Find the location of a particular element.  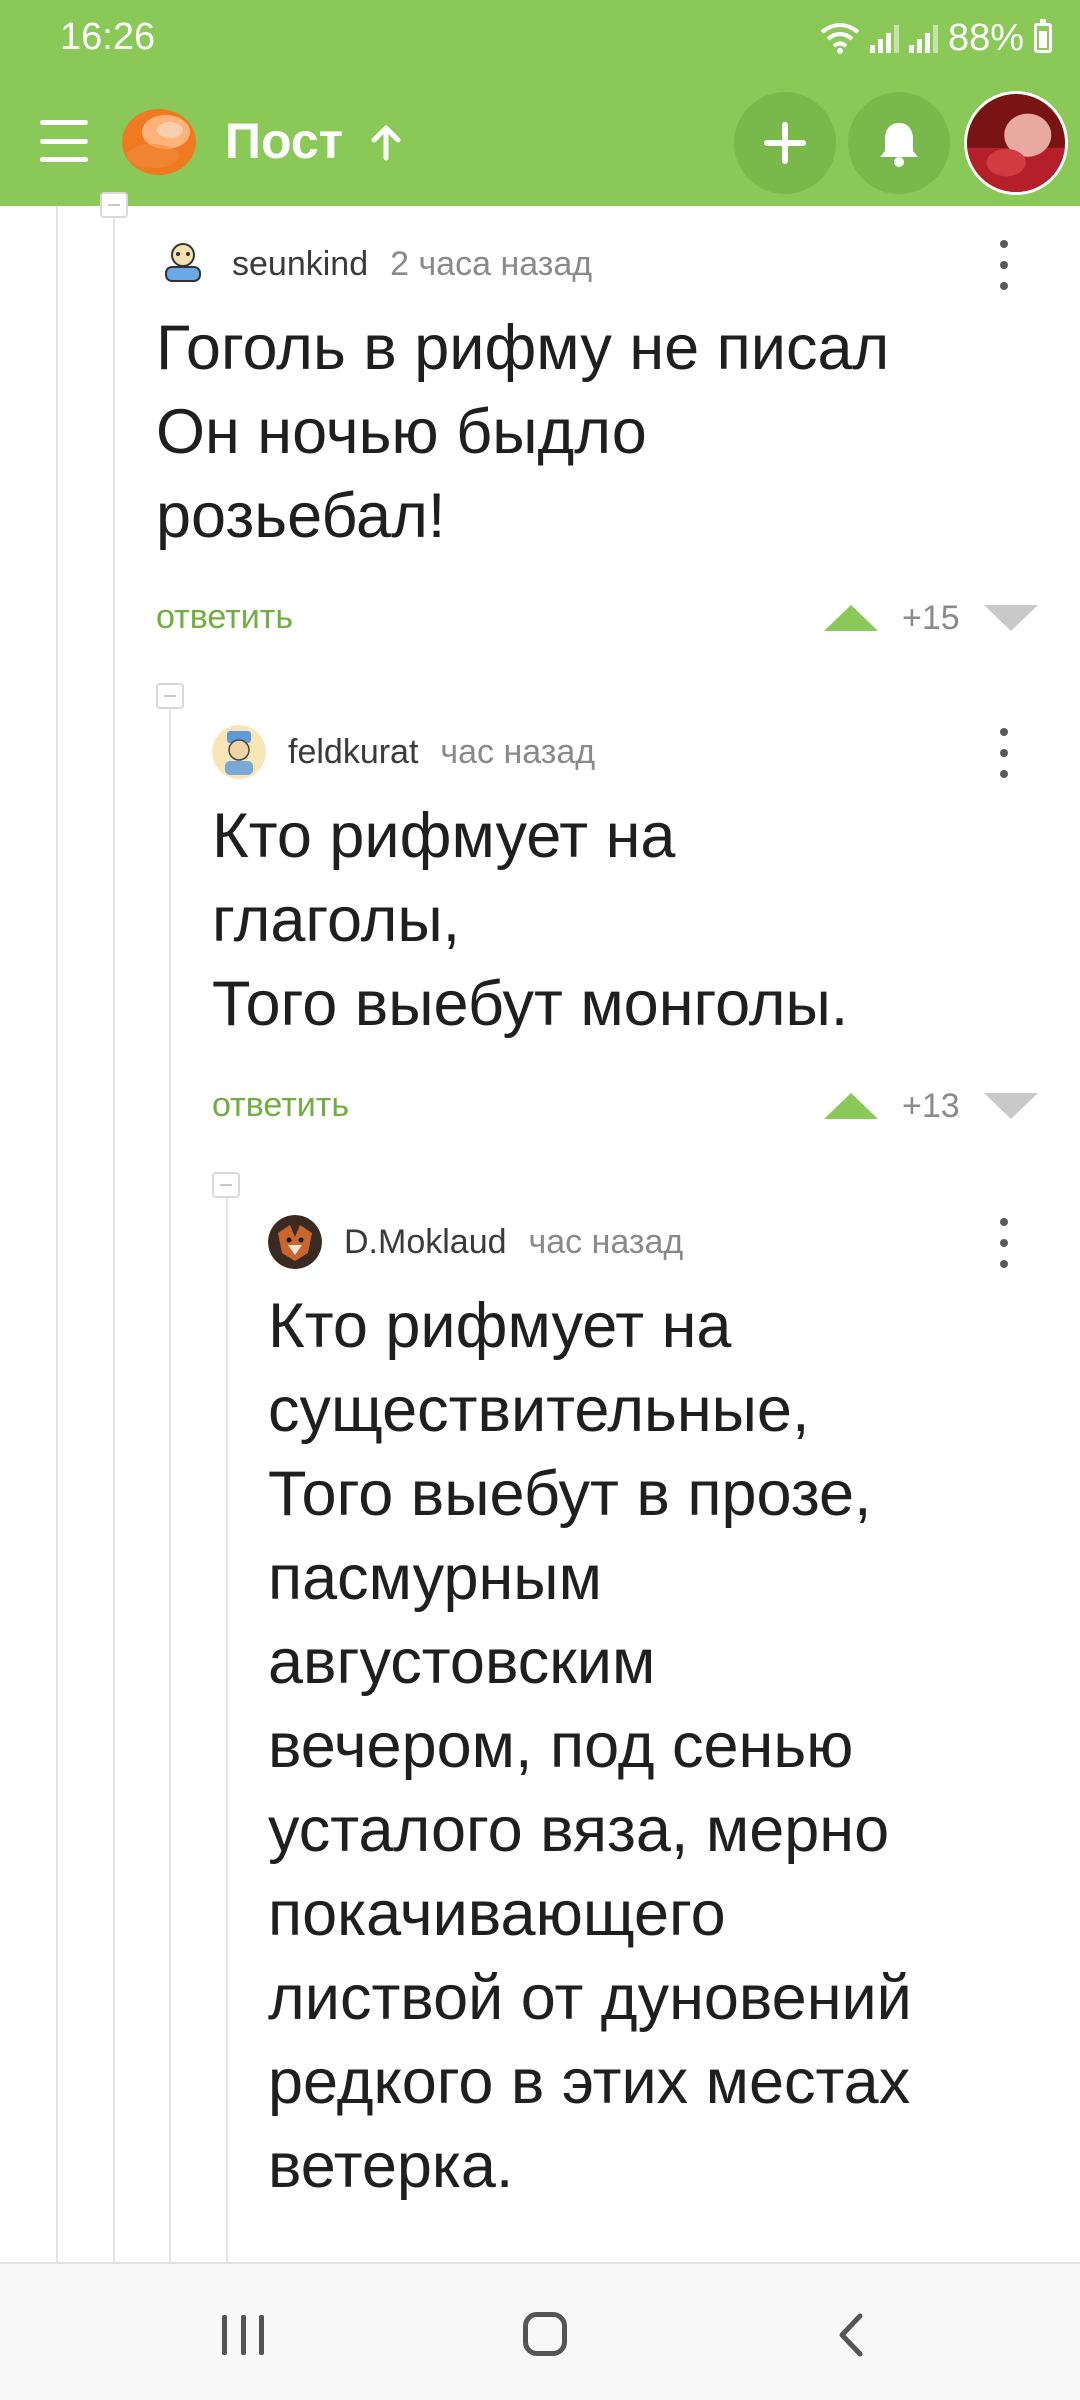

page-title: Пост is located at coordinates (284, 141).